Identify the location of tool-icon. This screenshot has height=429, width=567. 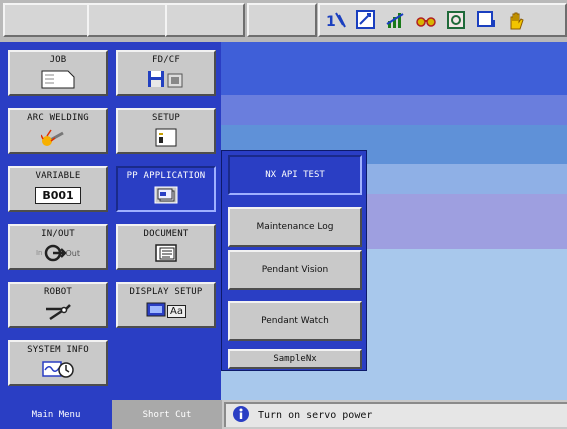
(456, 20).